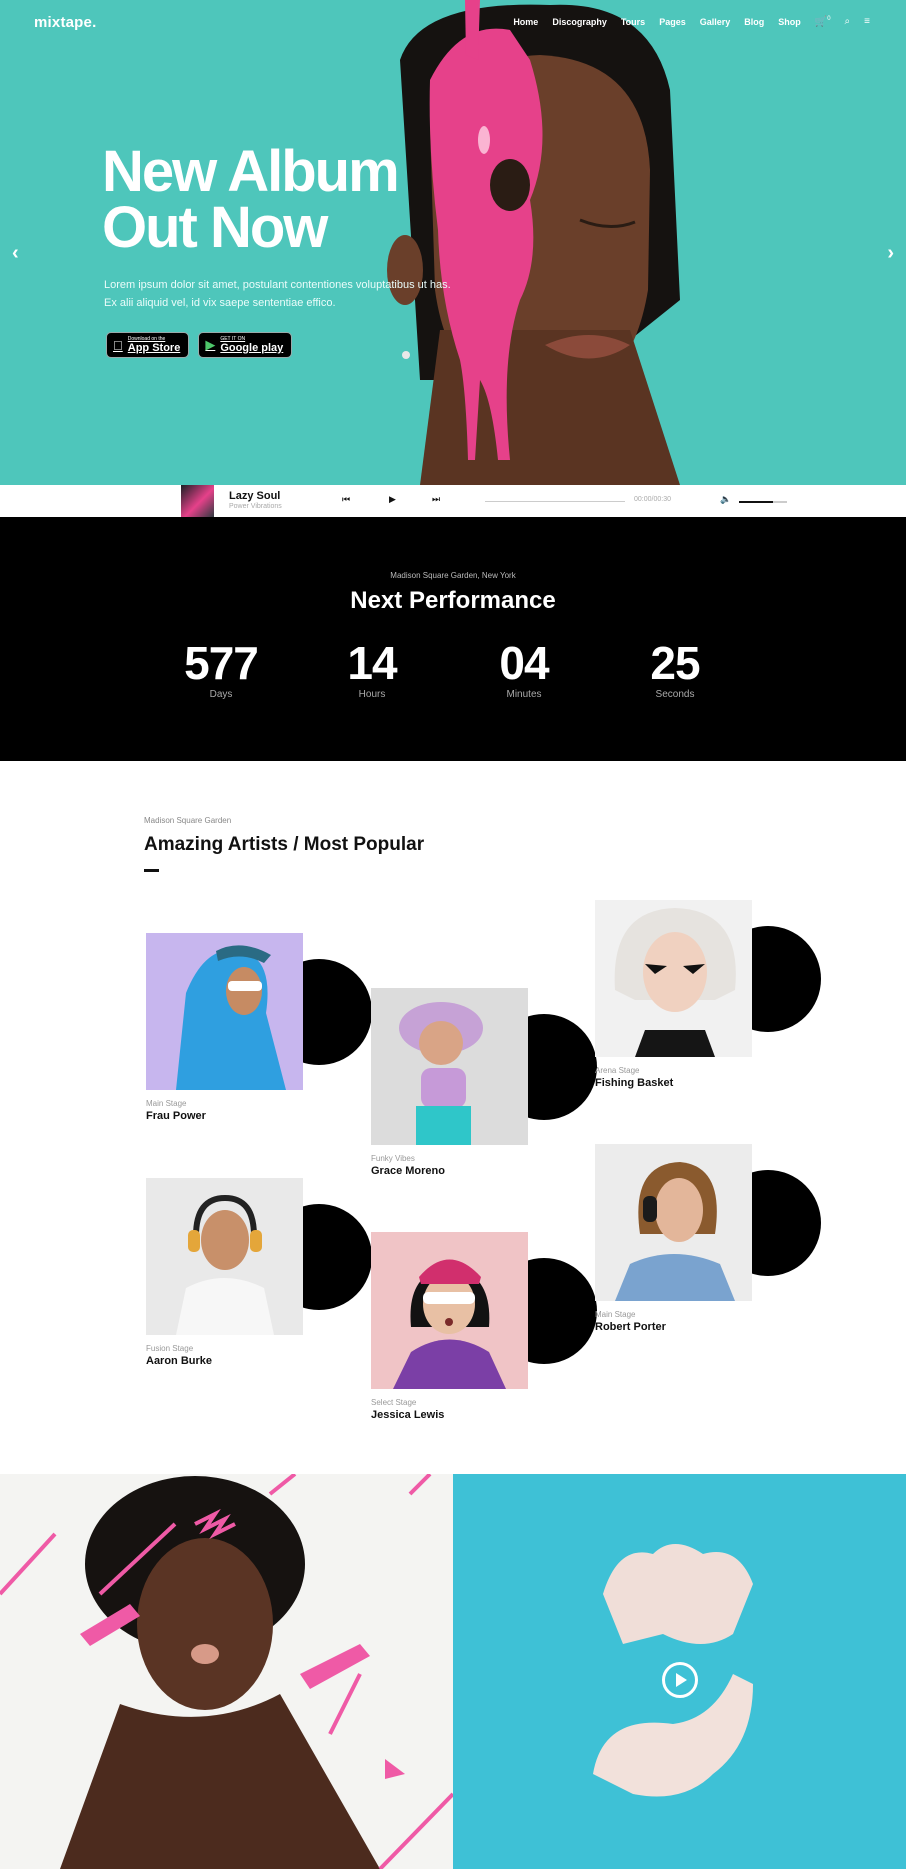  I want to click on track-title: Lazy Soul, so click(255, 496).